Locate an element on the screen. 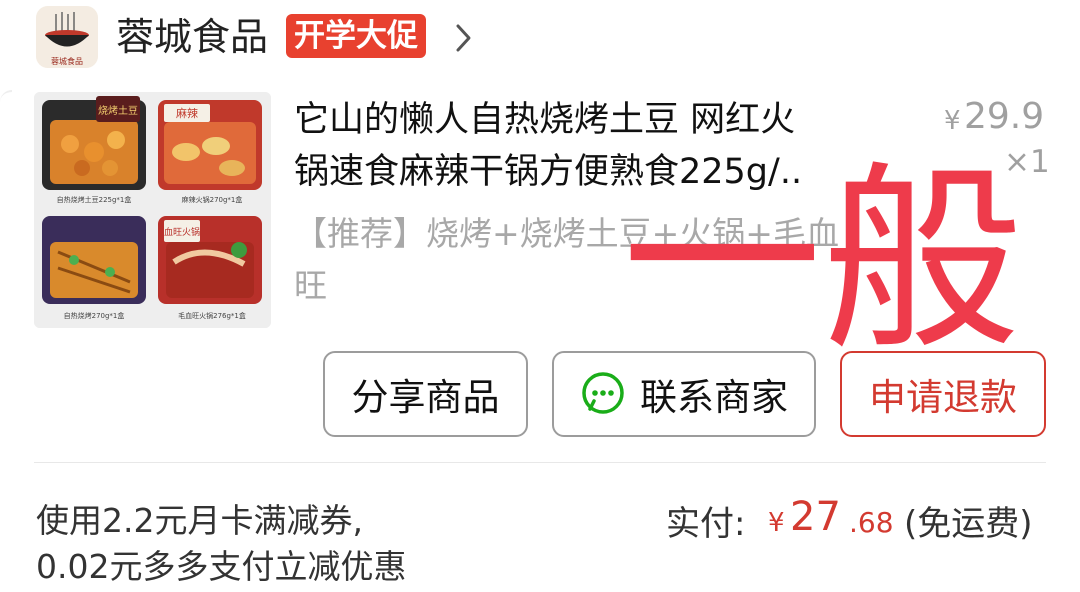 This screenshot has height=592, width=1080. chat-bubble-icon is located at coordinates (603, 393).